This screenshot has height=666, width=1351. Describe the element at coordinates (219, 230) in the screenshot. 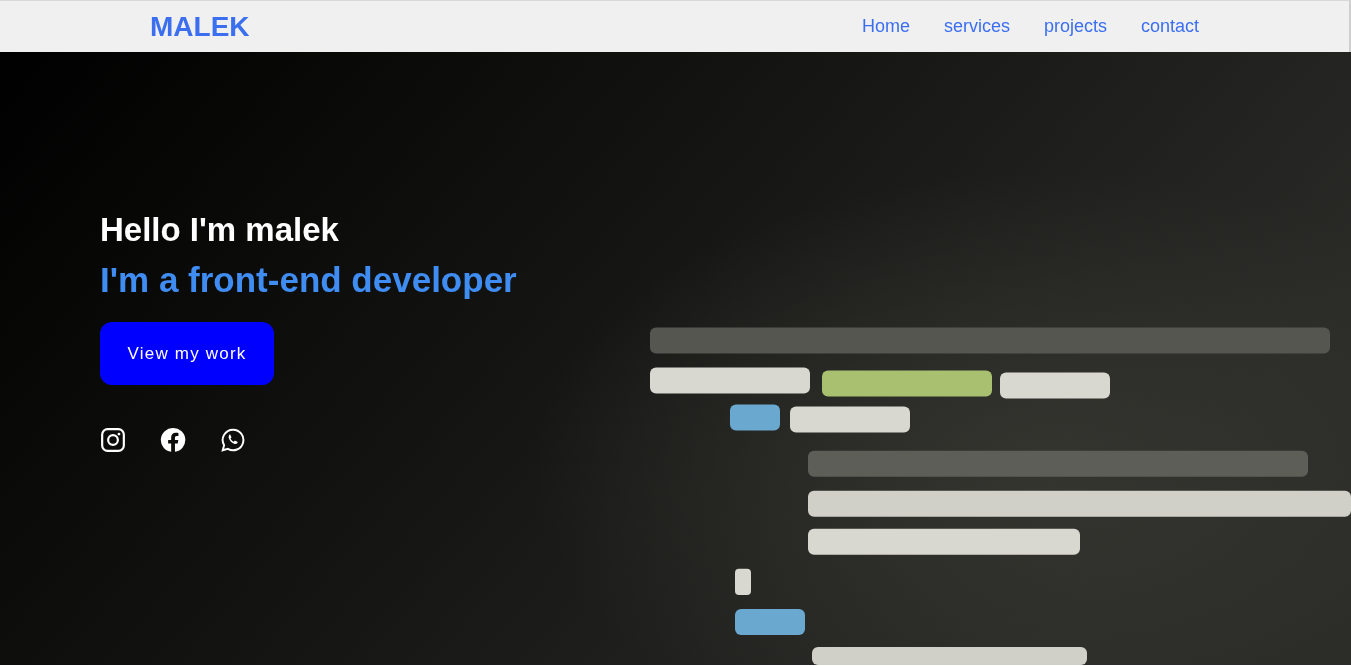

I see `greeting-heading: Hello I'm malek` at that location.